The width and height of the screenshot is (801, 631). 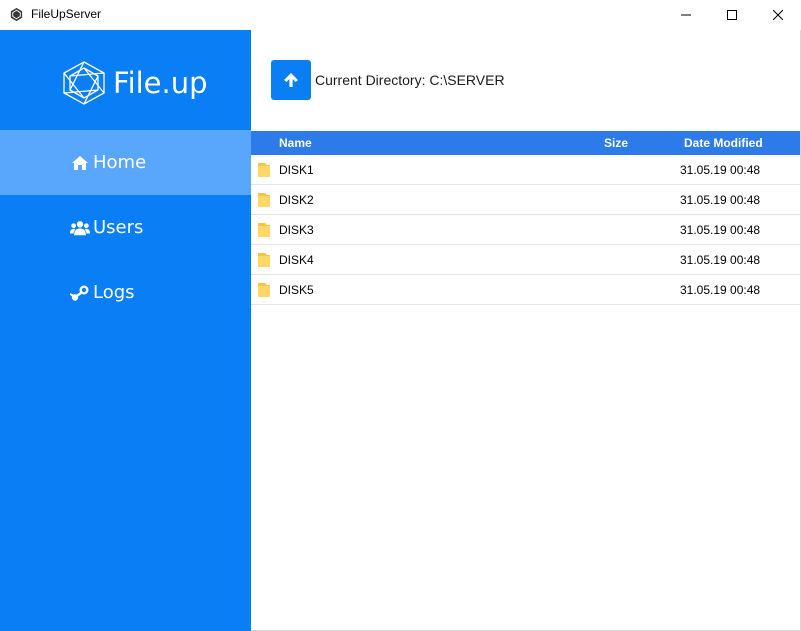 What do you see at coordinates (525, 200) in the screenshot?
I see `table-row: DISK2 31.05.19 00:48` at bounding box center [525, 200].